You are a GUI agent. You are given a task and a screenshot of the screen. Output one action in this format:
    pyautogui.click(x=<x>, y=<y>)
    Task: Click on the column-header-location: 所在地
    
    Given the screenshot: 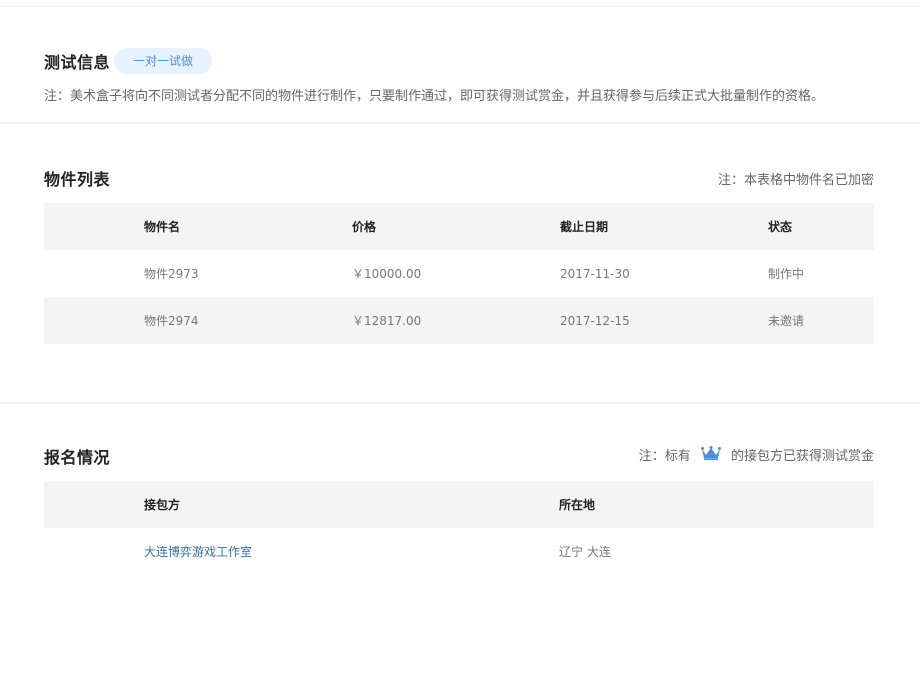 What is the action you would take?
    pyautogui.click(x=577, y=505)
    